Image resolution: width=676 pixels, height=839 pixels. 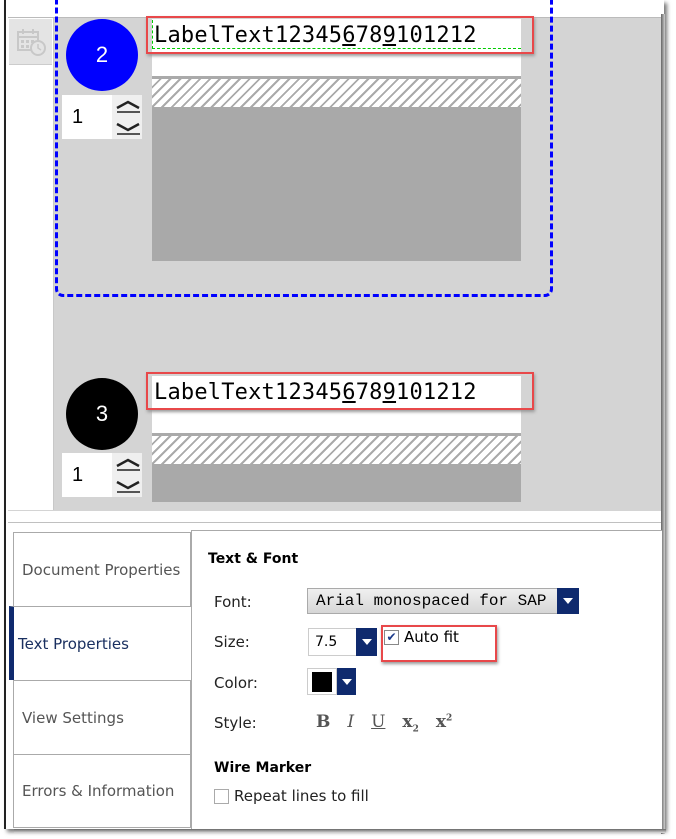 I want to click on color-picker, so click(x=322, y=681).